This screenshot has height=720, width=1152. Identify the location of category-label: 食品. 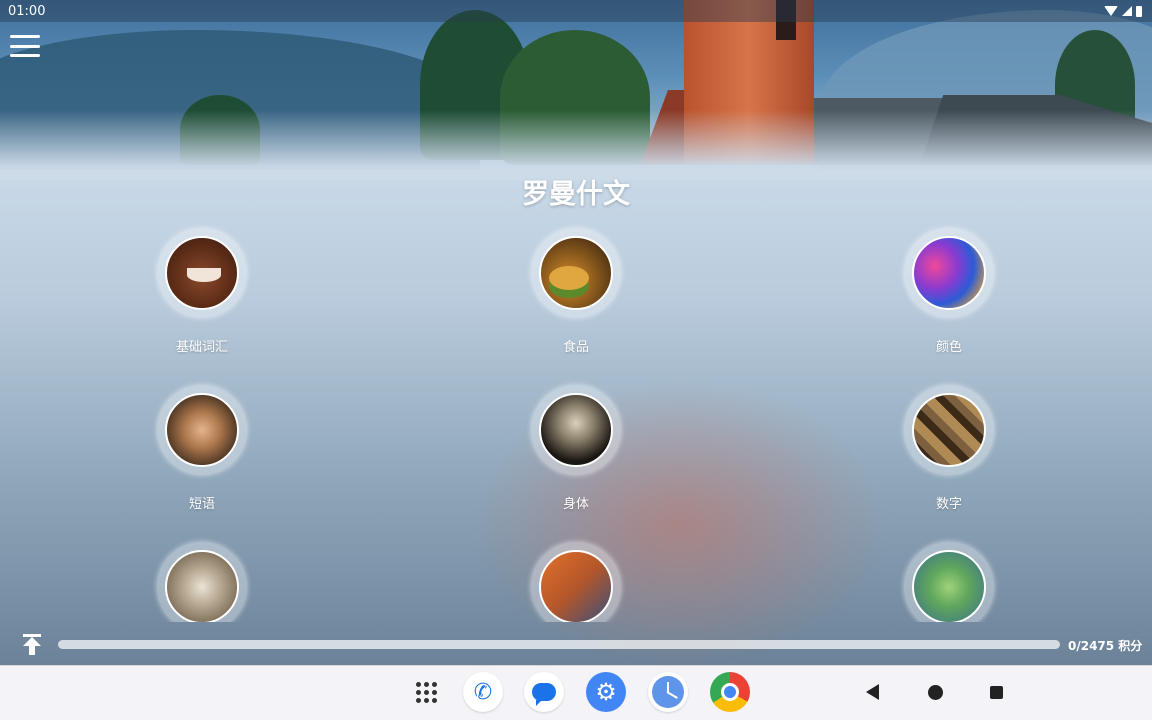
(575, 347).